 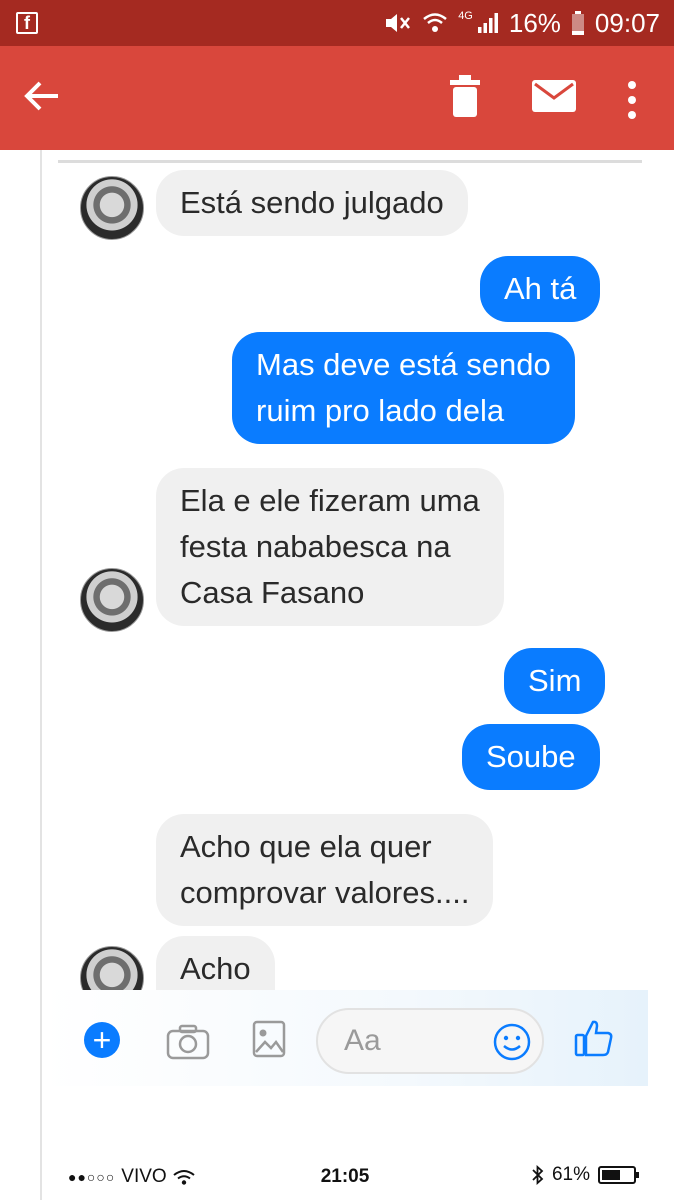 I want to click on message-outgoing: Soube, so click(x=531, y=757).